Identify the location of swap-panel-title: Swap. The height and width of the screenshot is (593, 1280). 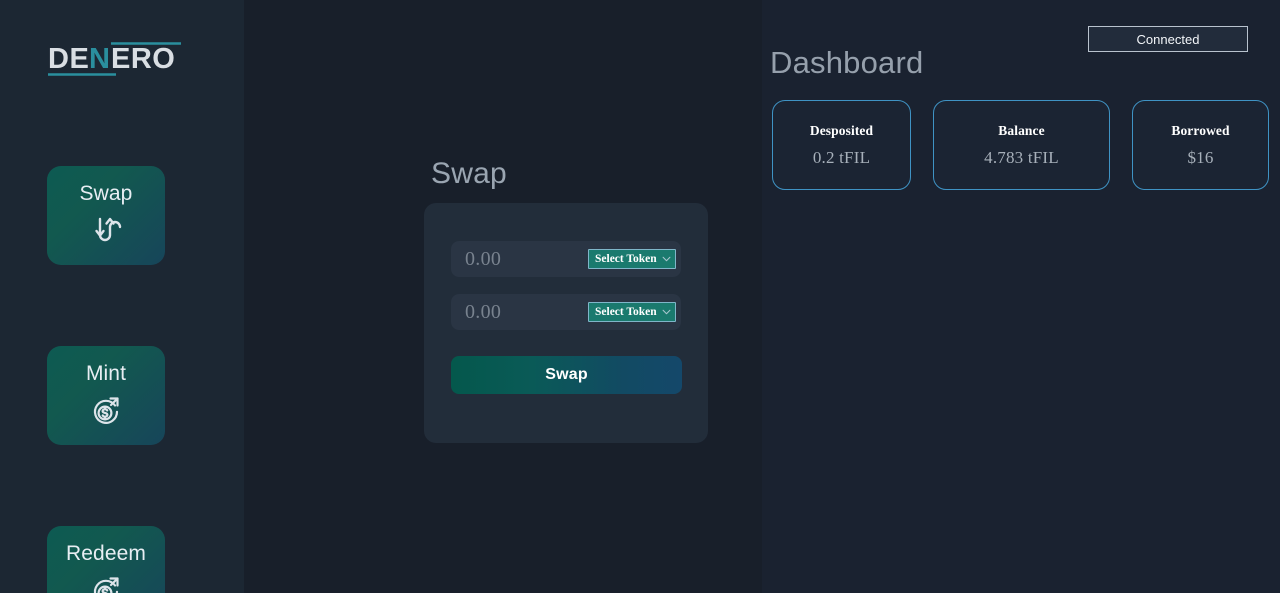
(469, 173).